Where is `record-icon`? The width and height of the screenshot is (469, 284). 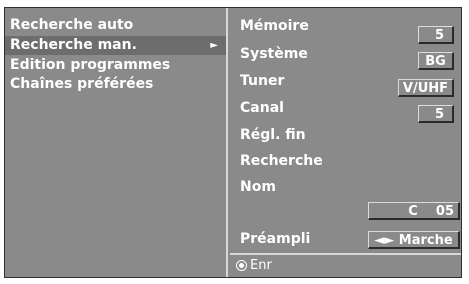 record-icon is located at coordinates (241, 265).